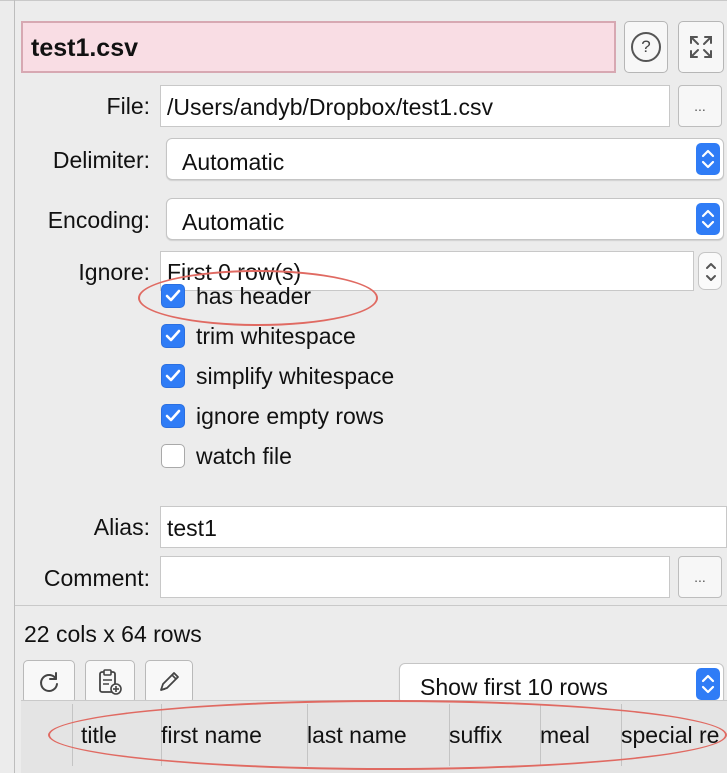 This screenshot has height=773, width=727. What do you see at coordinates (121, 527) in the screenshot?
I see `alias-label: Alias:` at bounding box center [121, 527].